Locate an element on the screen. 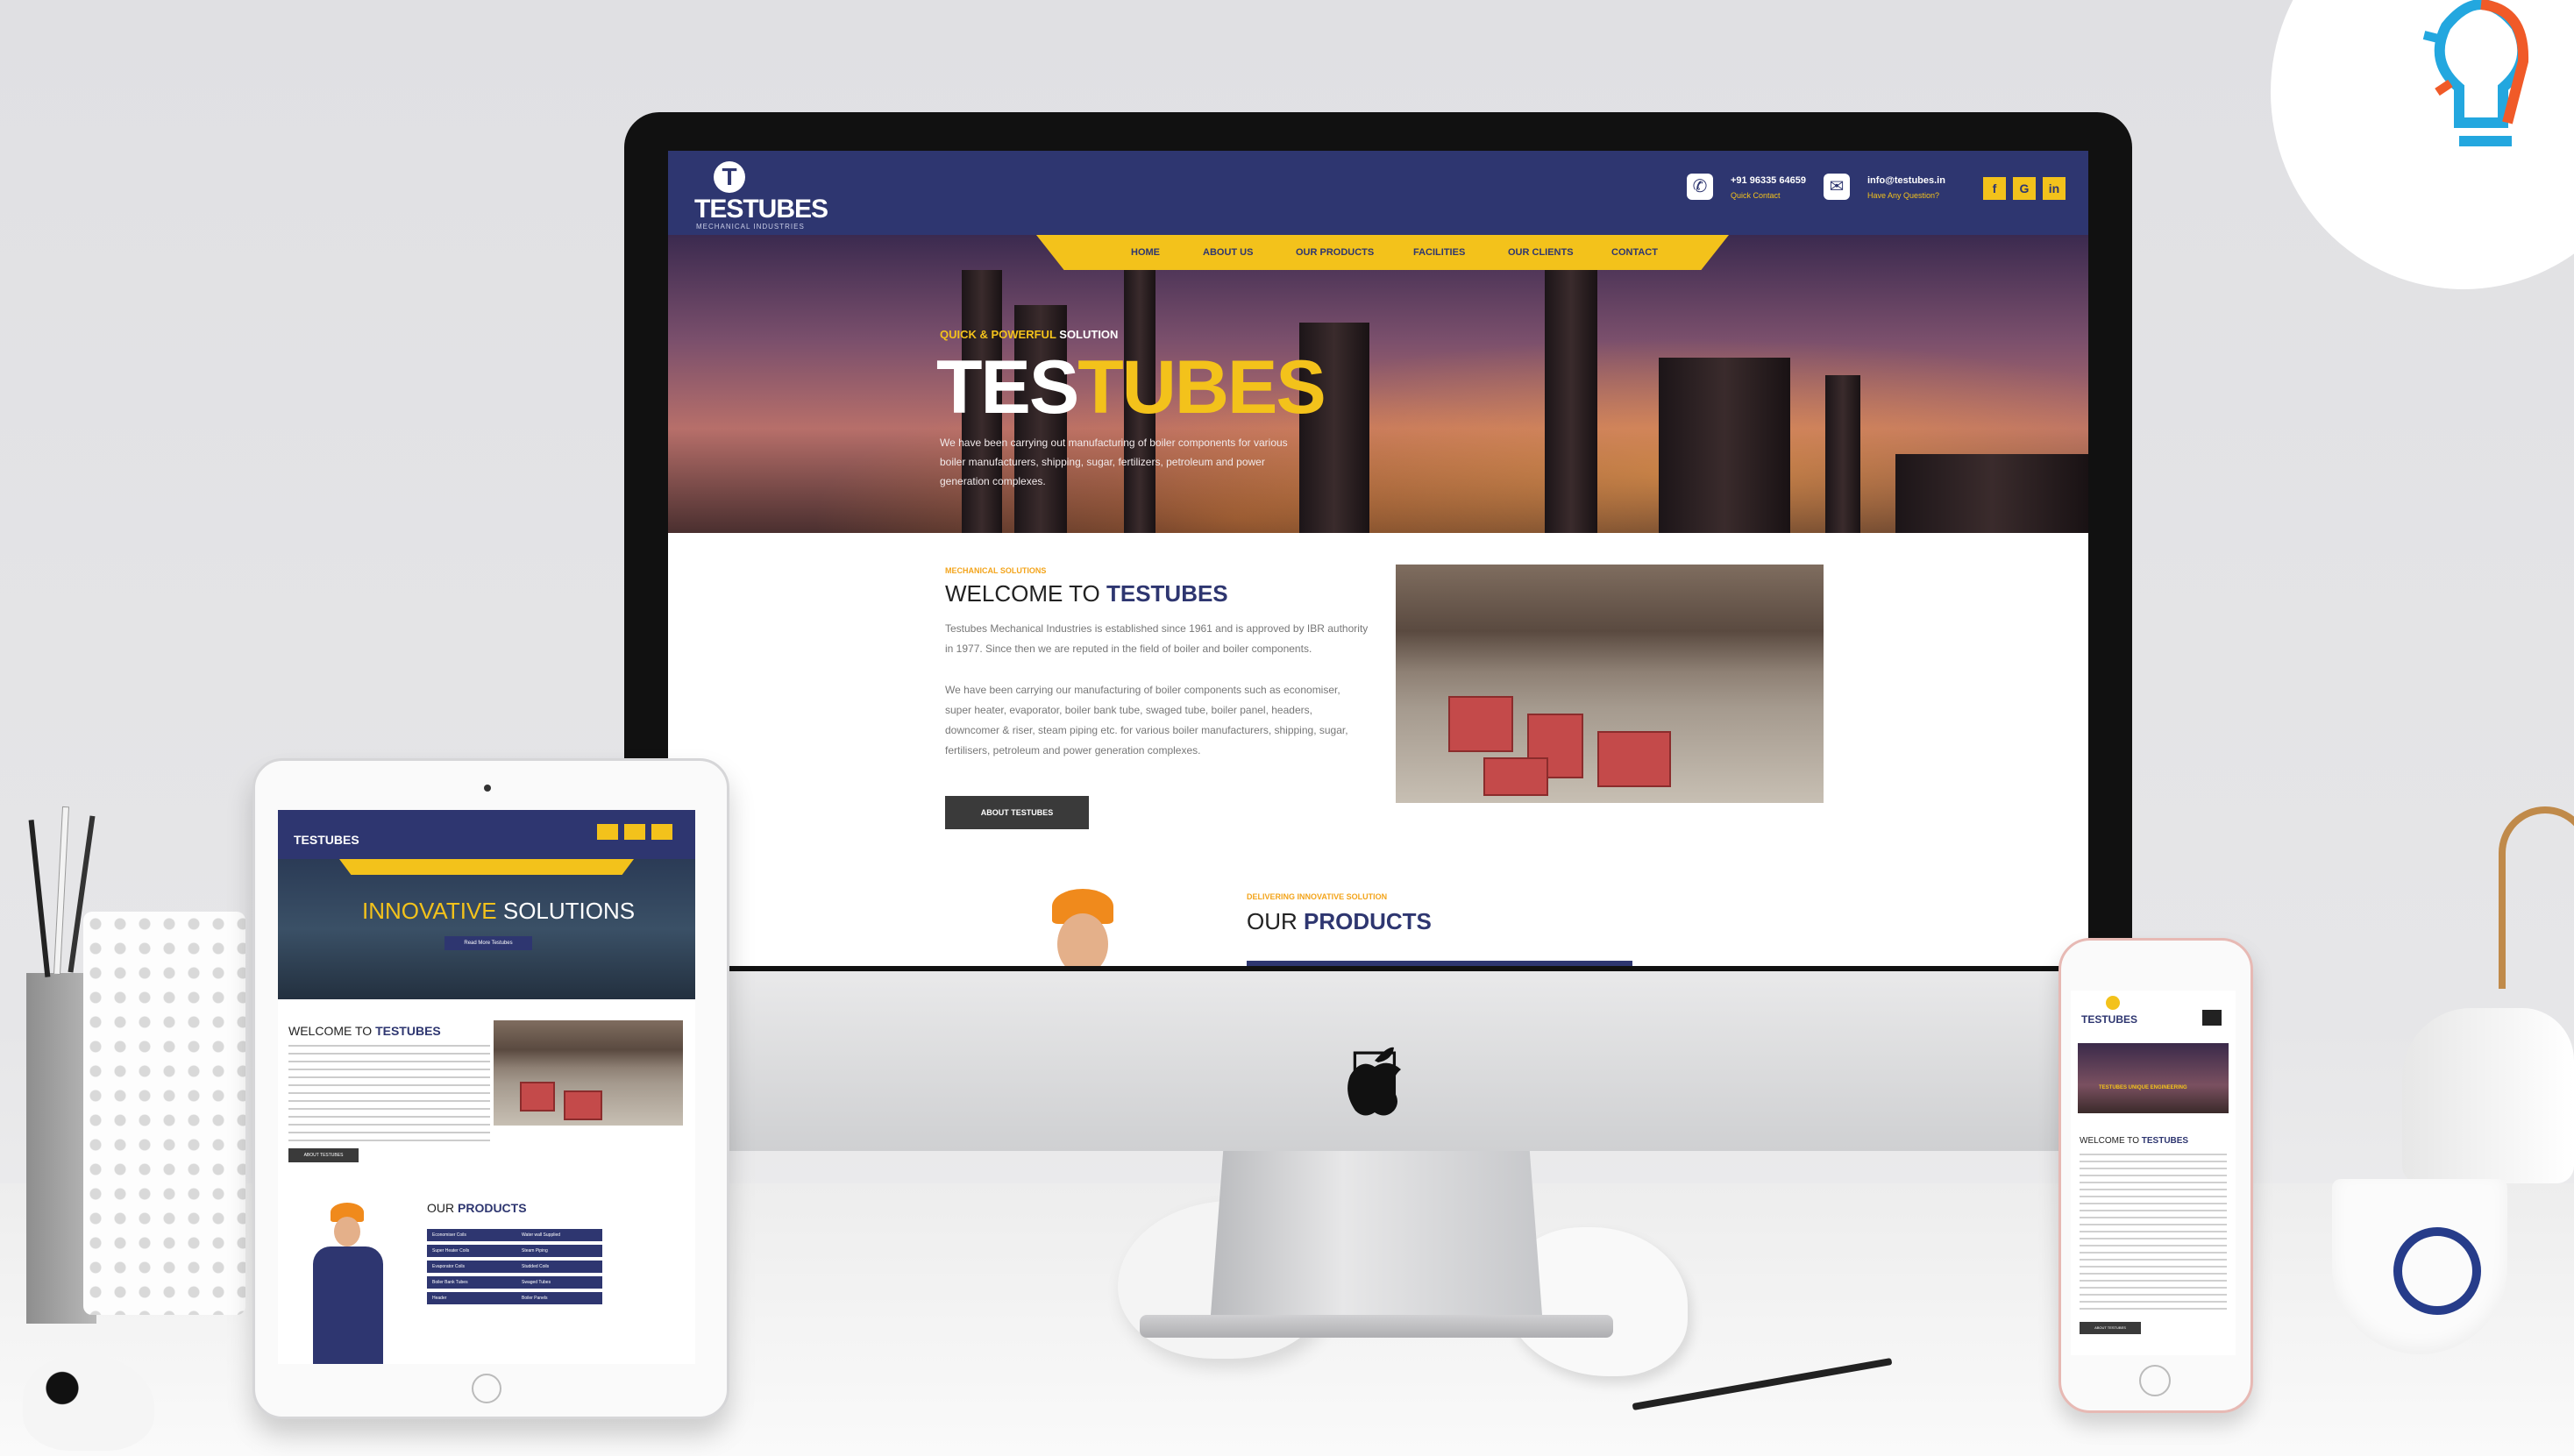  tablet-products-a: OUR is located at coordinates (443, 1208).